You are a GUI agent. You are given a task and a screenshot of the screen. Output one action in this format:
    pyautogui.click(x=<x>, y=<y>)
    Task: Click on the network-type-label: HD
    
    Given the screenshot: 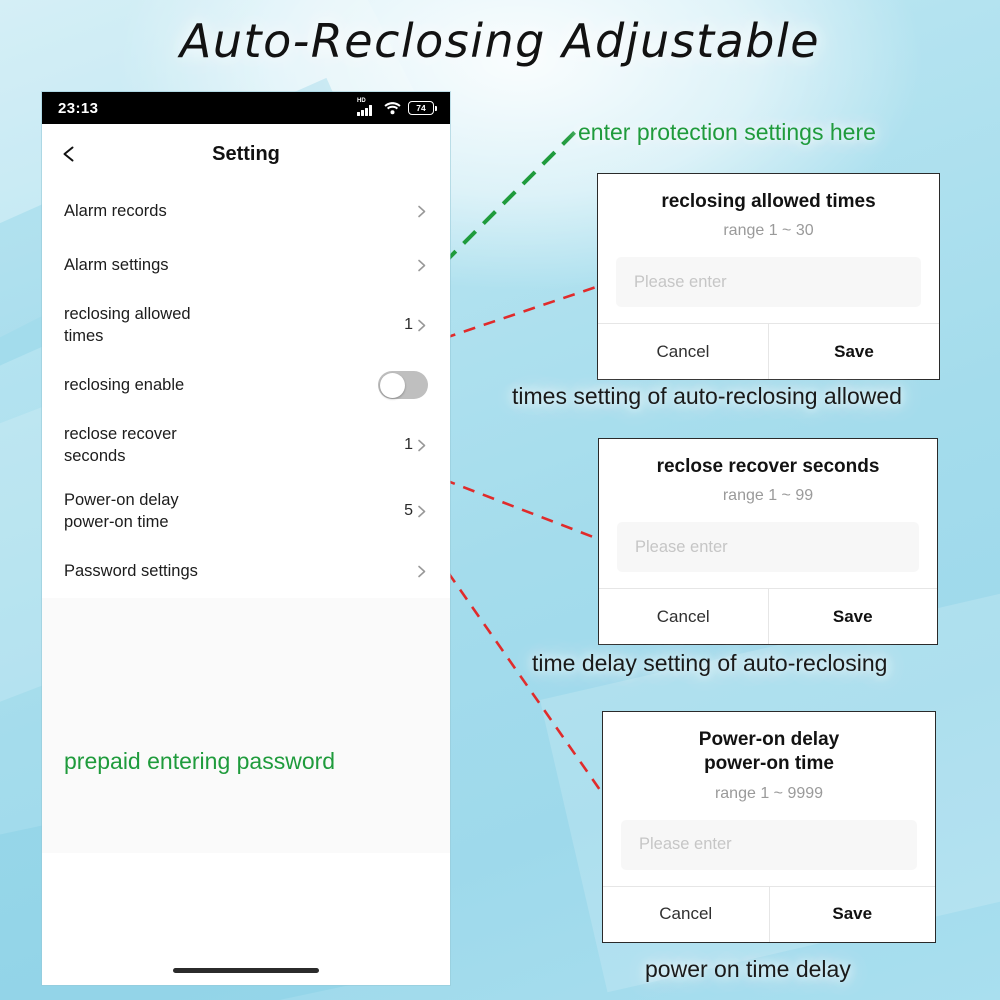 What is the action you would take?
    pyautogui.click(x=361, y=101)
    